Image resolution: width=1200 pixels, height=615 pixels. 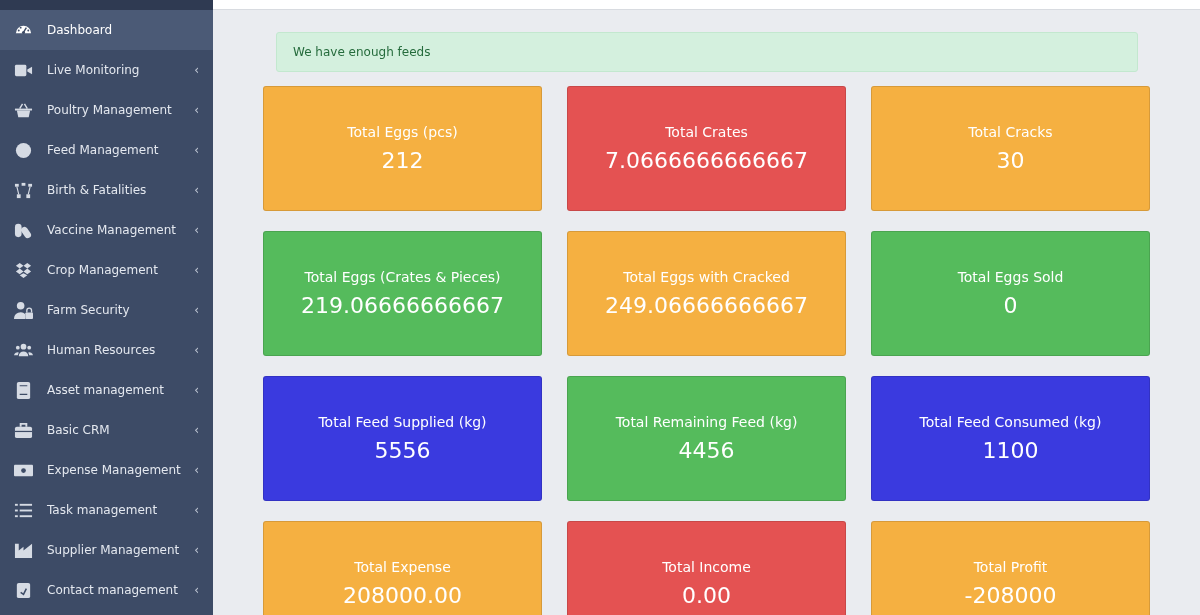 I want to click on nav-label: Poultry Management, so click(x=110, y=110).